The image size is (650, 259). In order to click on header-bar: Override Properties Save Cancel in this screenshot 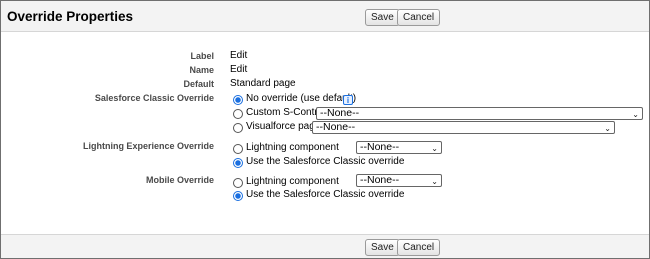, I will do `click(325, 16)`.